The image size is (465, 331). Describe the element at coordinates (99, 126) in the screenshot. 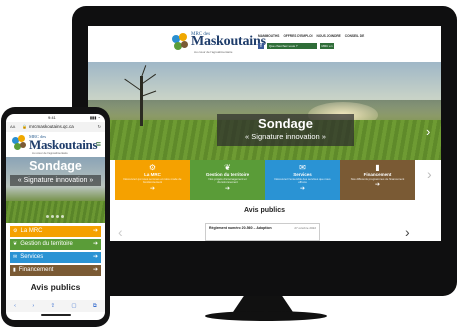

I see `reload-icon: ↻` at that location.